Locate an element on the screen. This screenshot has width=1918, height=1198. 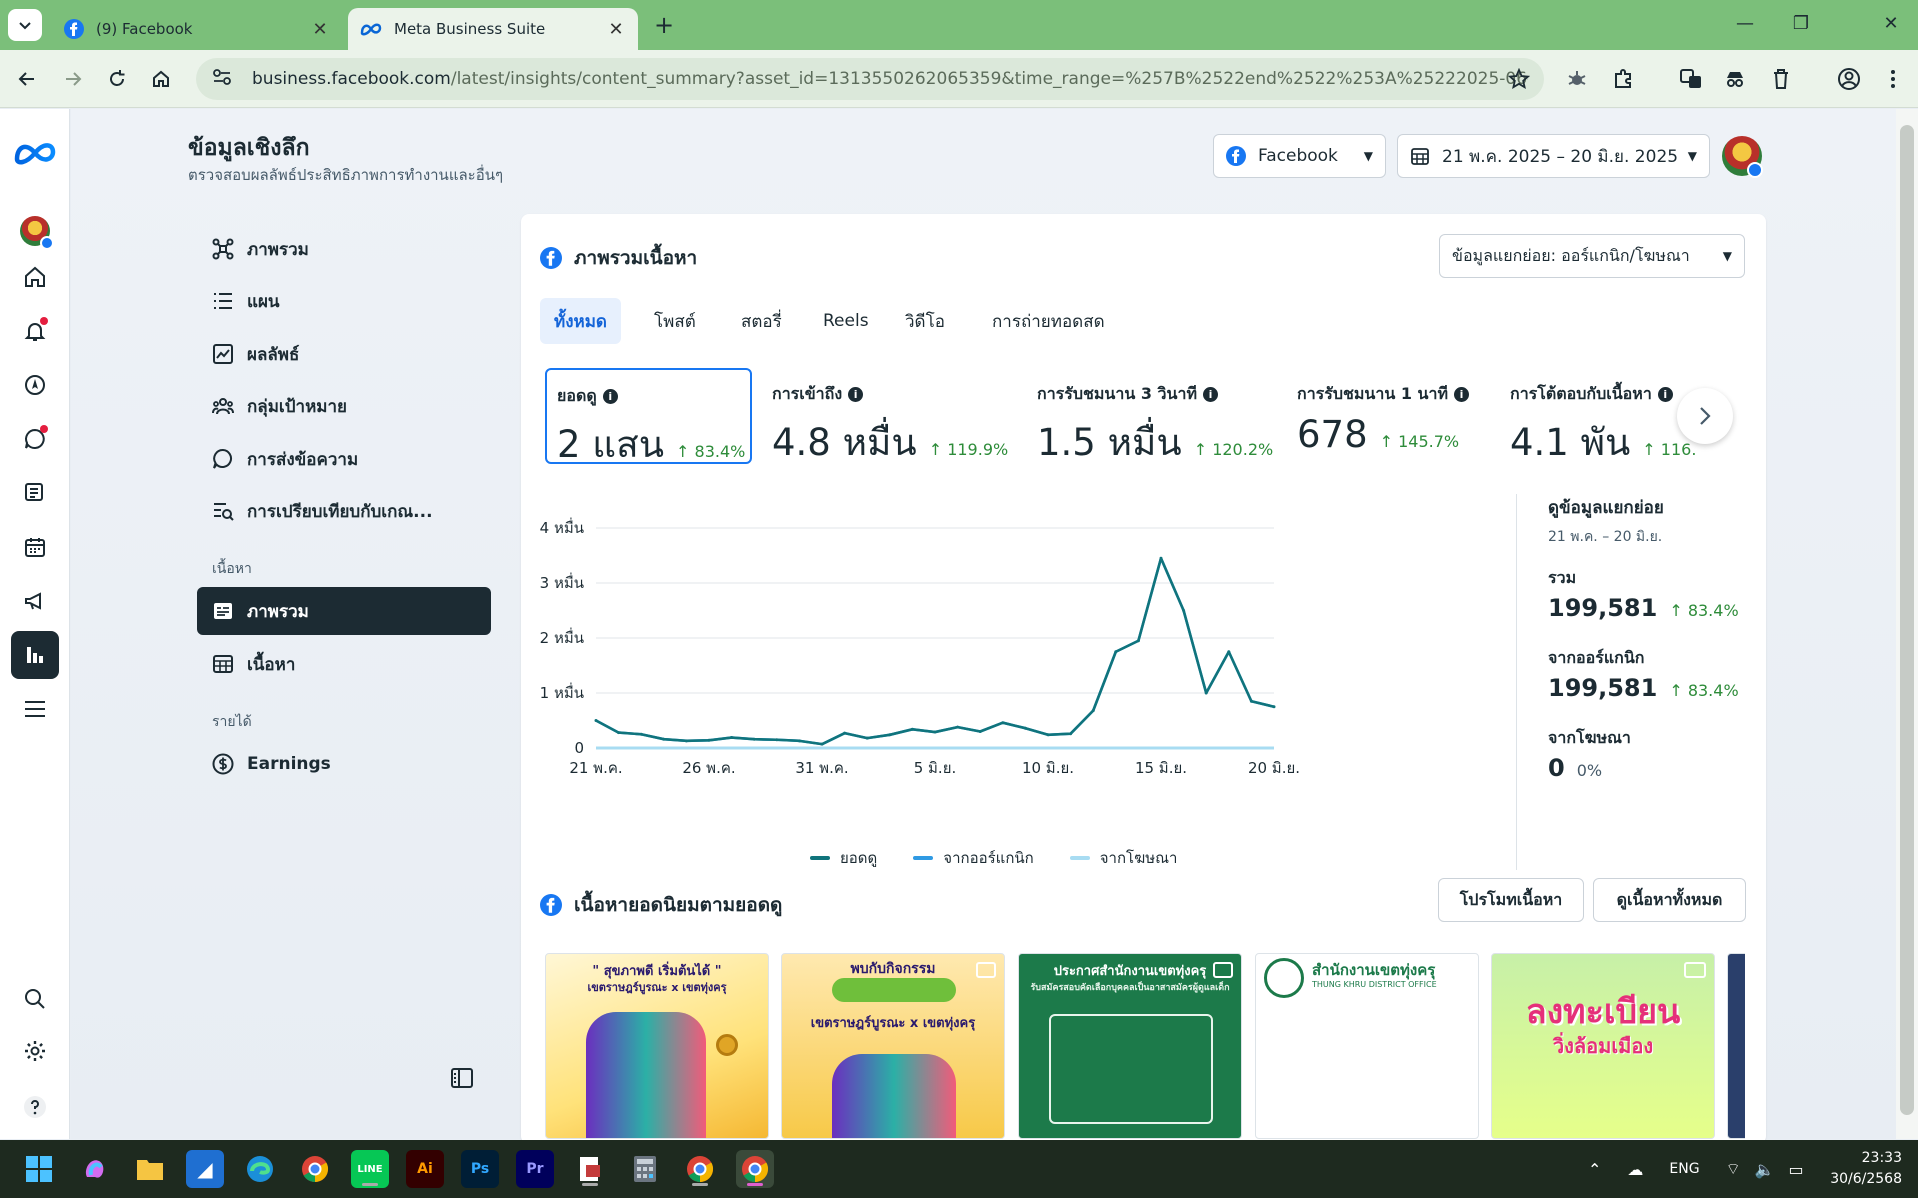
tab-stories: สตอรี่ is located at coordinates (761, 321).